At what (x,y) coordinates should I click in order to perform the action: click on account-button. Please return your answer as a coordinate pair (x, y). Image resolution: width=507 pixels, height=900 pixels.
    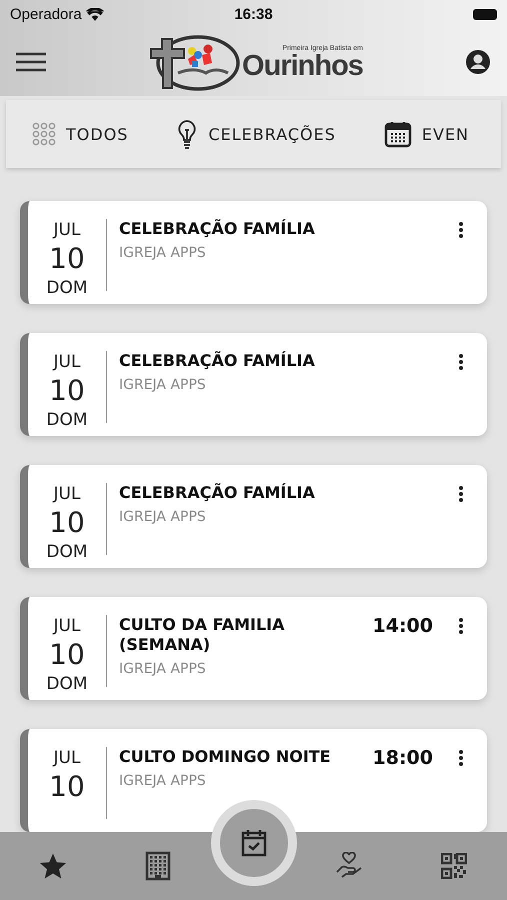
    Looking at the image, I should click on (478, 62).